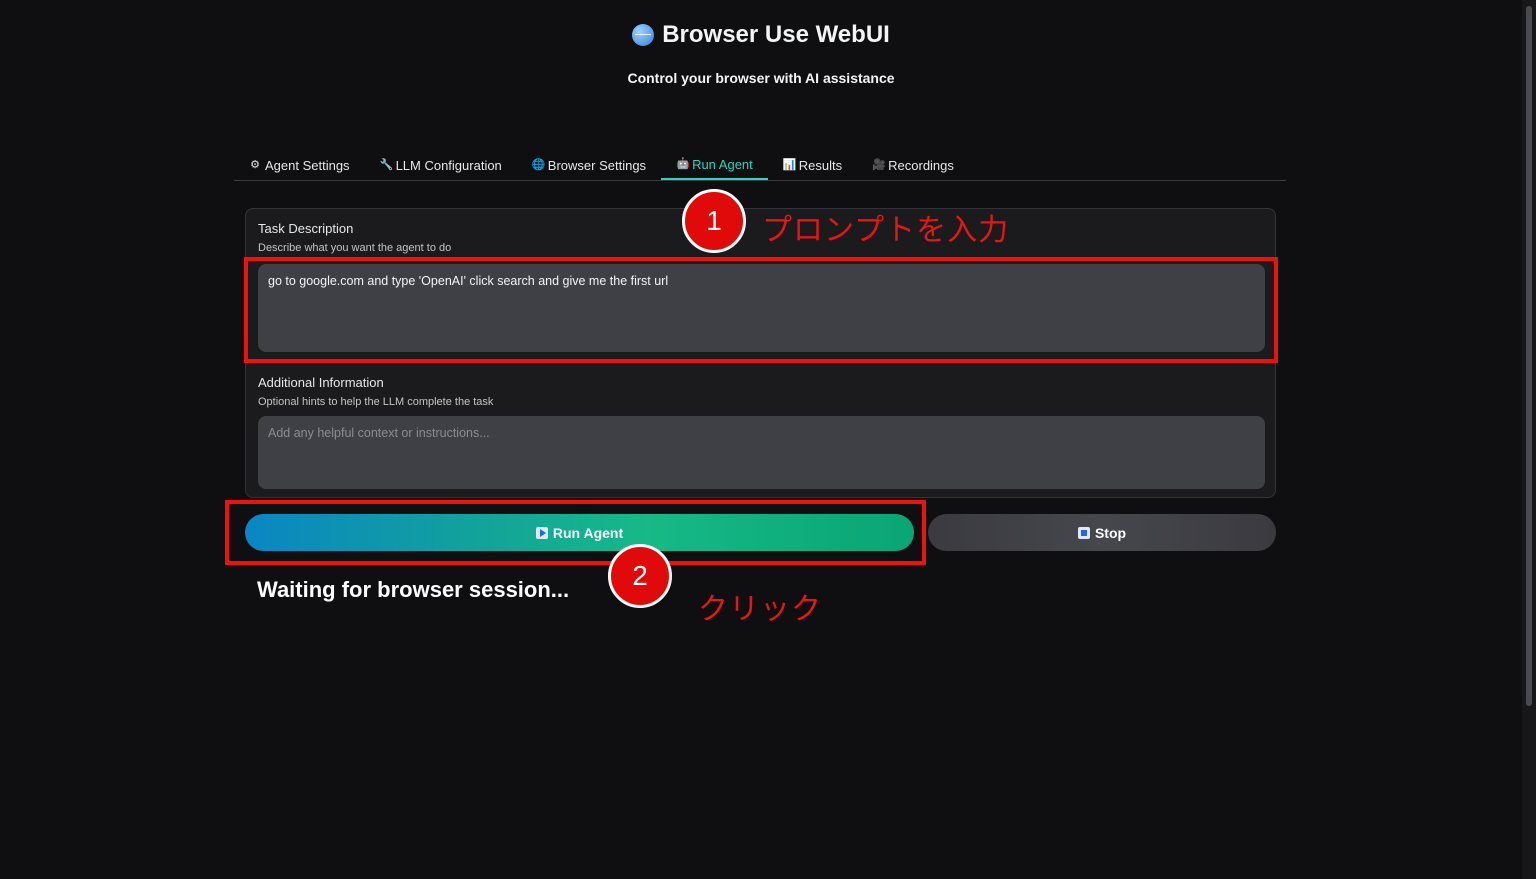 The image size is (1536, 879). I want to click on annotation-box-task, so click(761, 310).